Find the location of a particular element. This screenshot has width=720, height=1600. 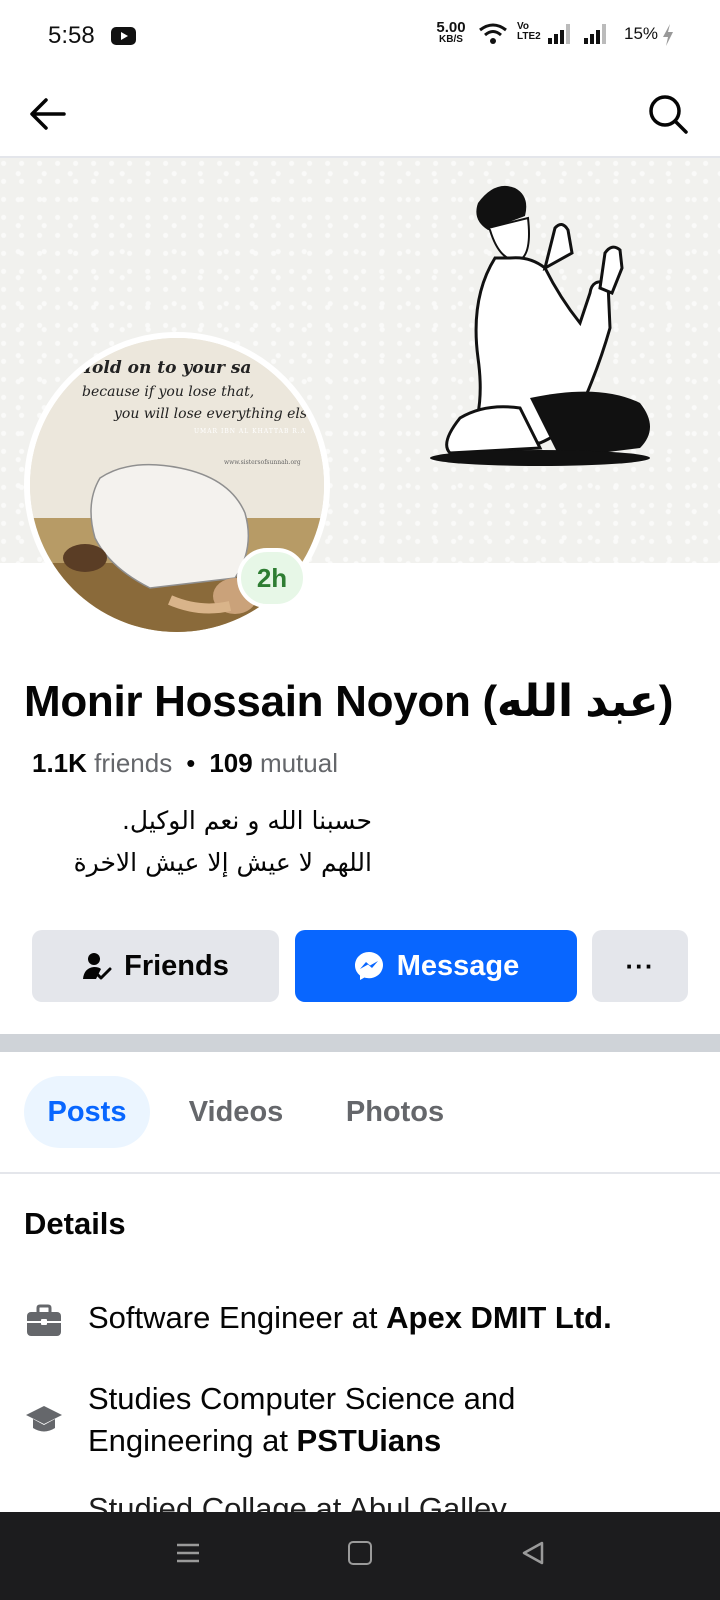

more-icon: ··· is located at coordinates (640, 965).